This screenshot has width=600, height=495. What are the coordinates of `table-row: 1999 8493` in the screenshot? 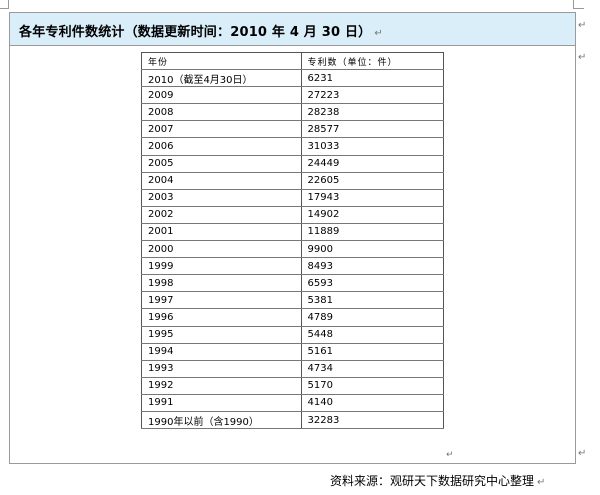 It's located at (293, 266).